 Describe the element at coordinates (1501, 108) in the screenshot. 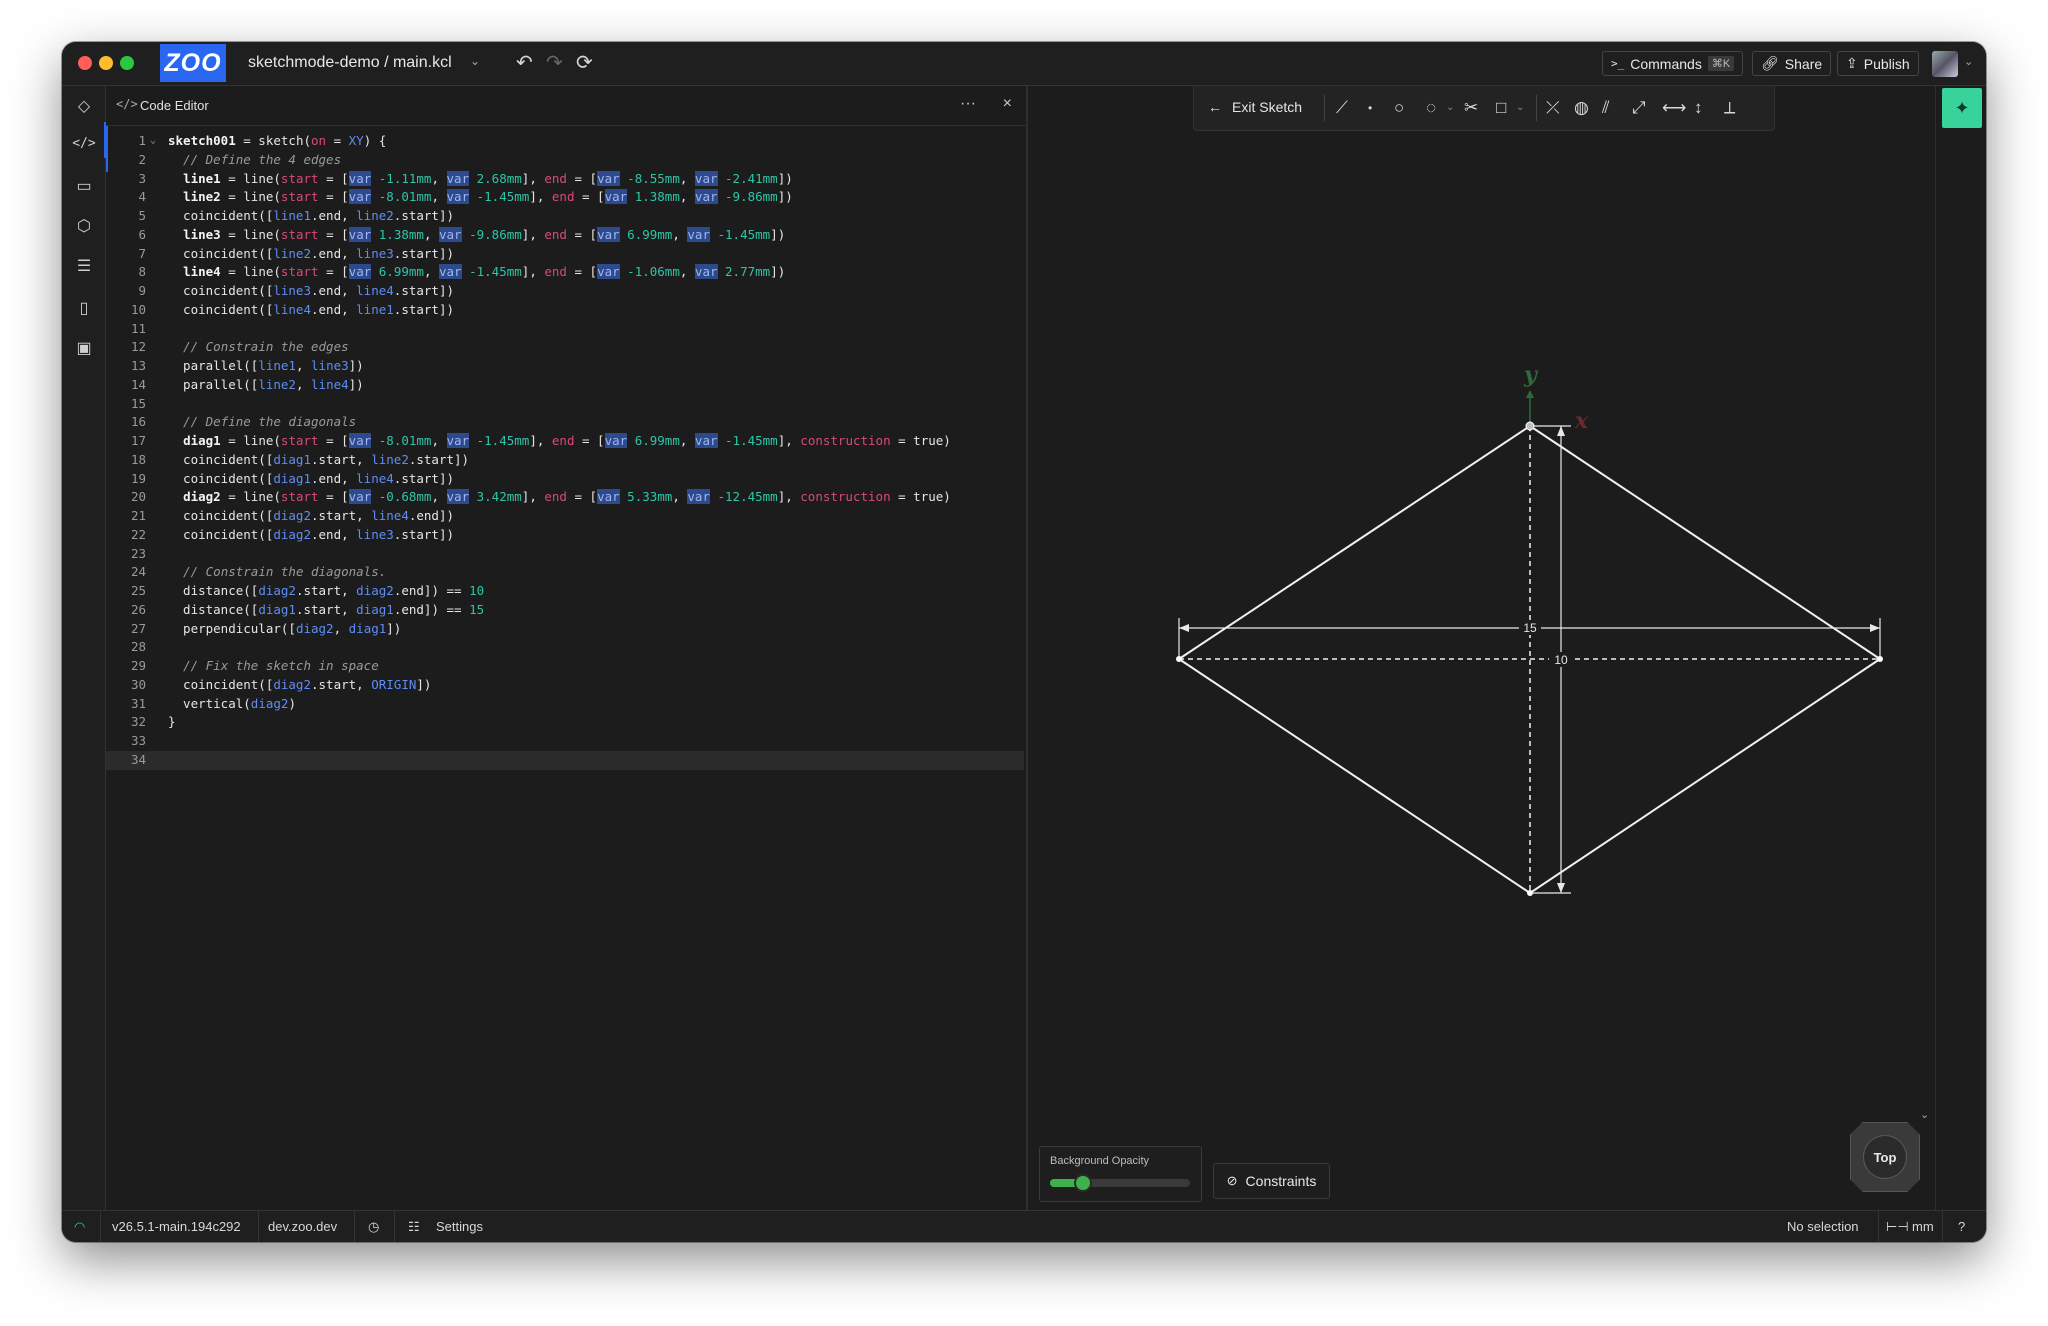

I see `rectangle-tool-icon: □` at that location.